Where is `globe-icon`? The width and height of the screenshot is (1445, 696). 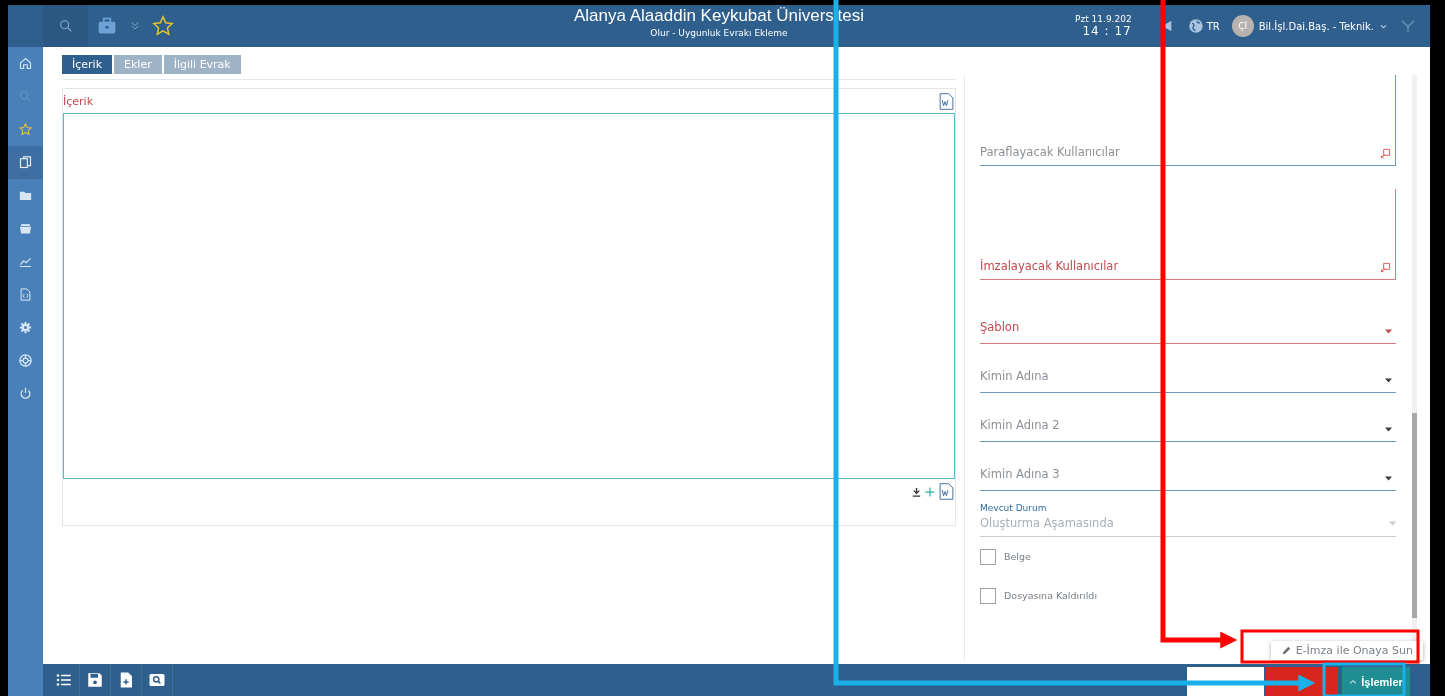 globe-icon is located at coordinates (1195, 26).